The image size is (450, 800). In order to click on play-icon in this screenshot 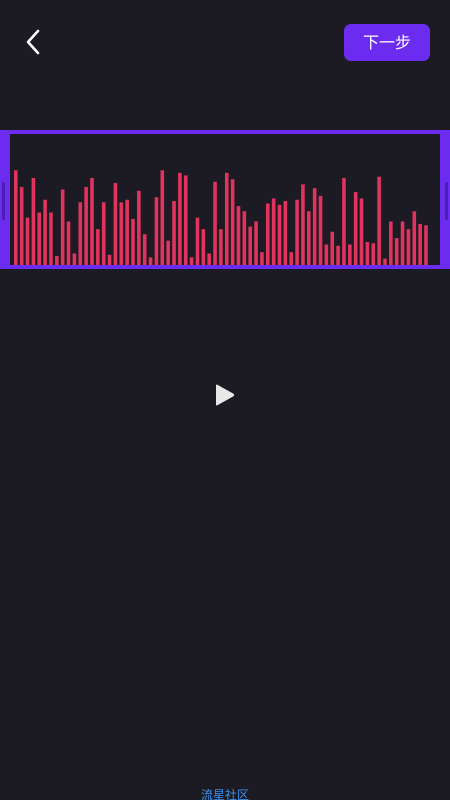, I will do `click(225, 395)`.